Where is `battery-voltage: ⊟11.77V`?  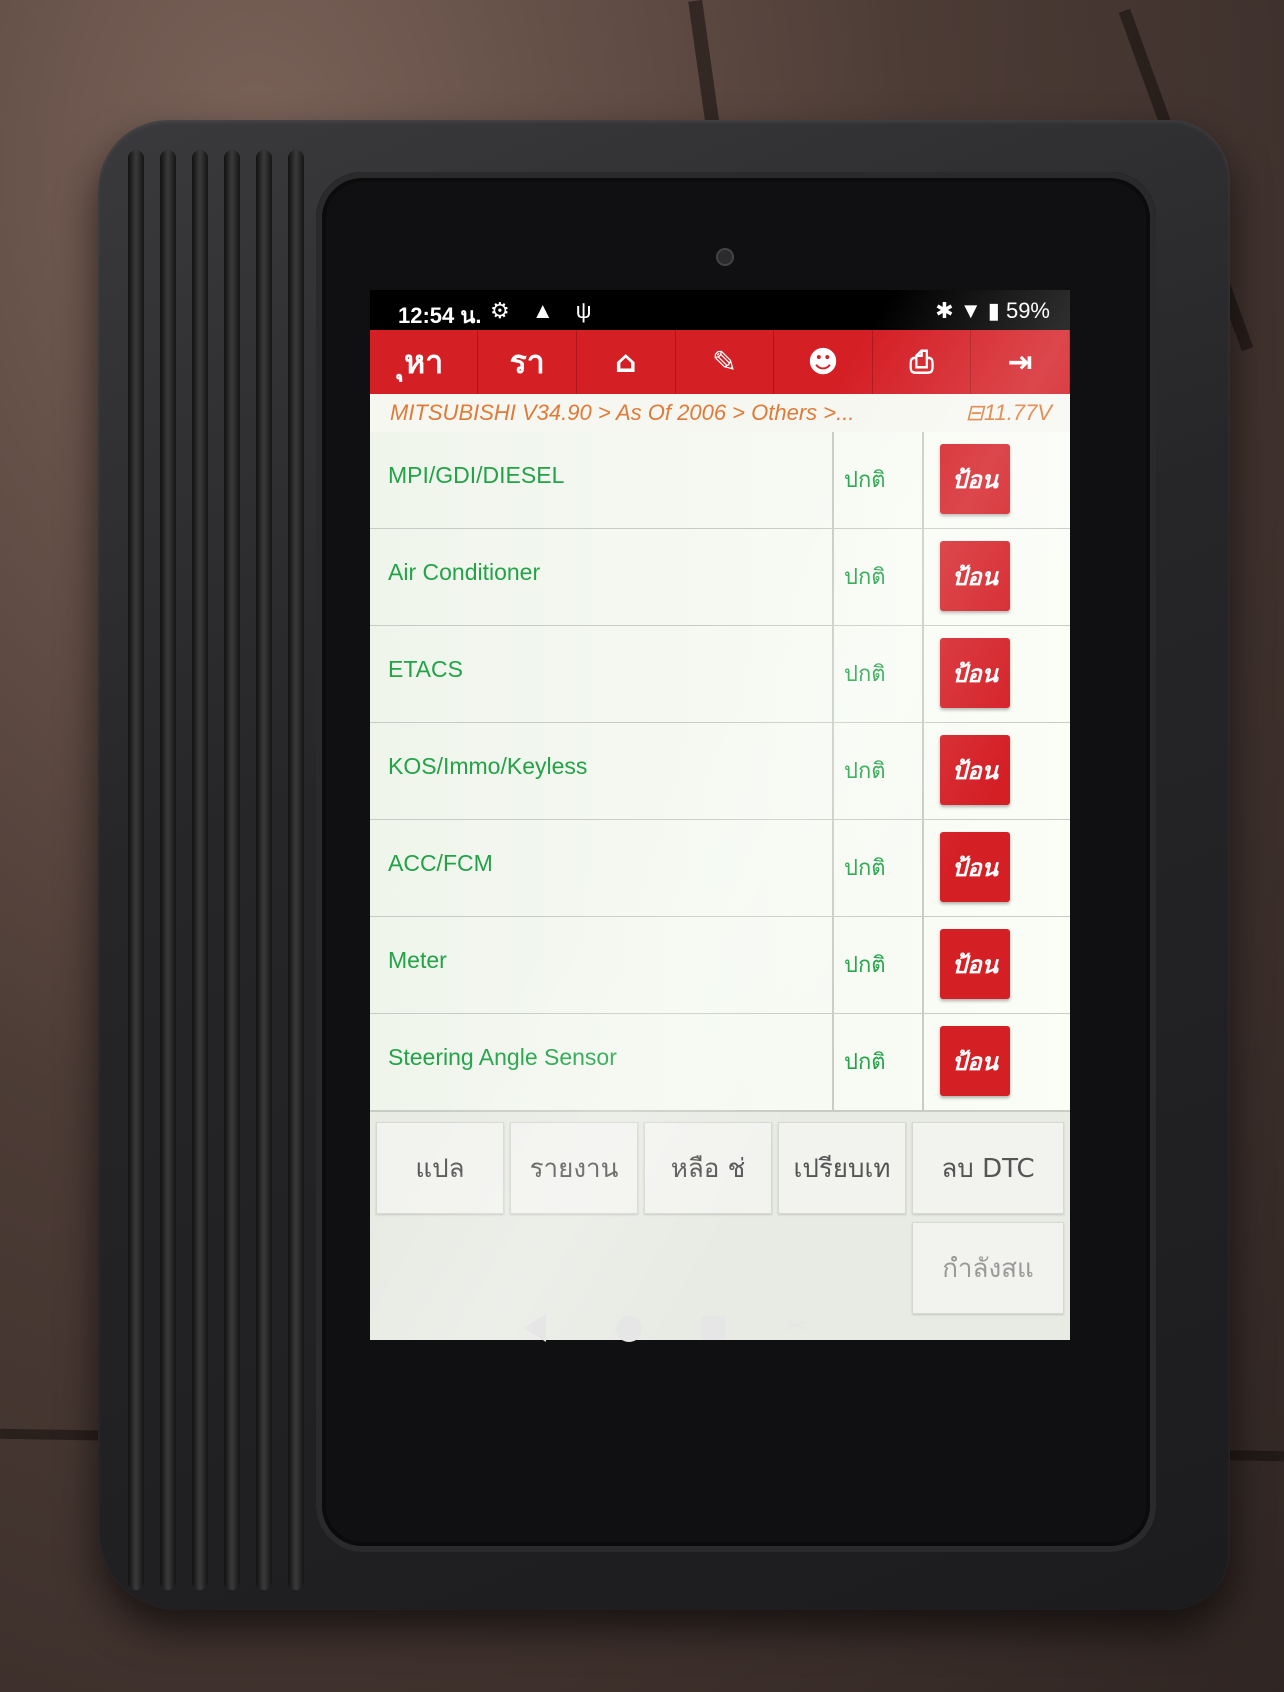
battery-voltage: ⊟11.77V is located at coordinates (1008, 413).